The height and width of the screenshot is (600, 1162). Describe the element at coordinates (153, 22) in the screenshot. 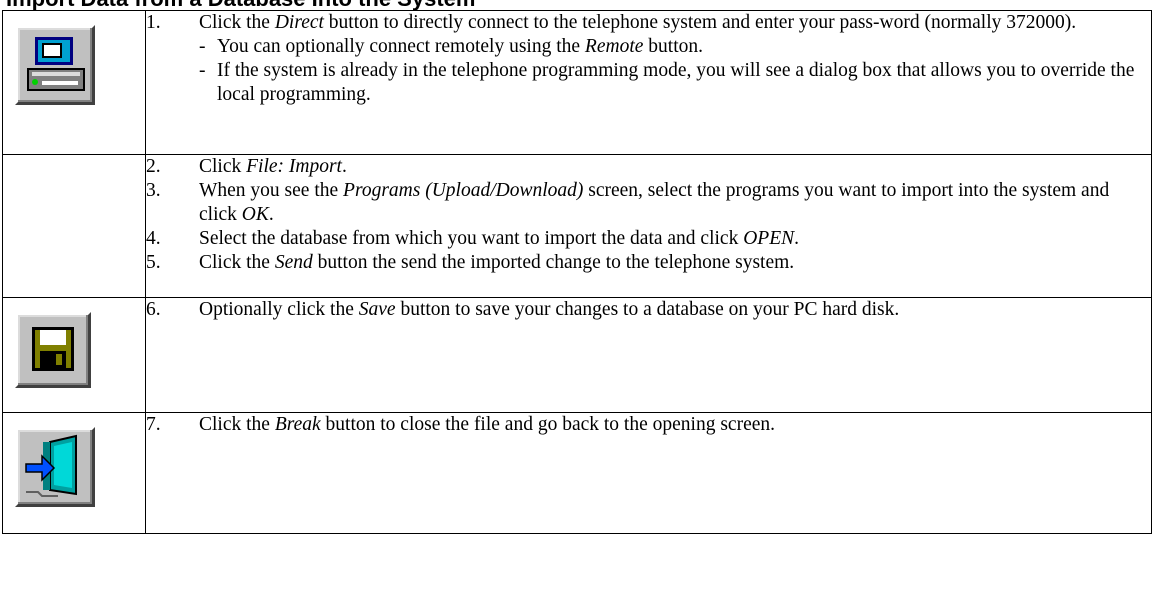

I see `step-number: 1.` at that location.